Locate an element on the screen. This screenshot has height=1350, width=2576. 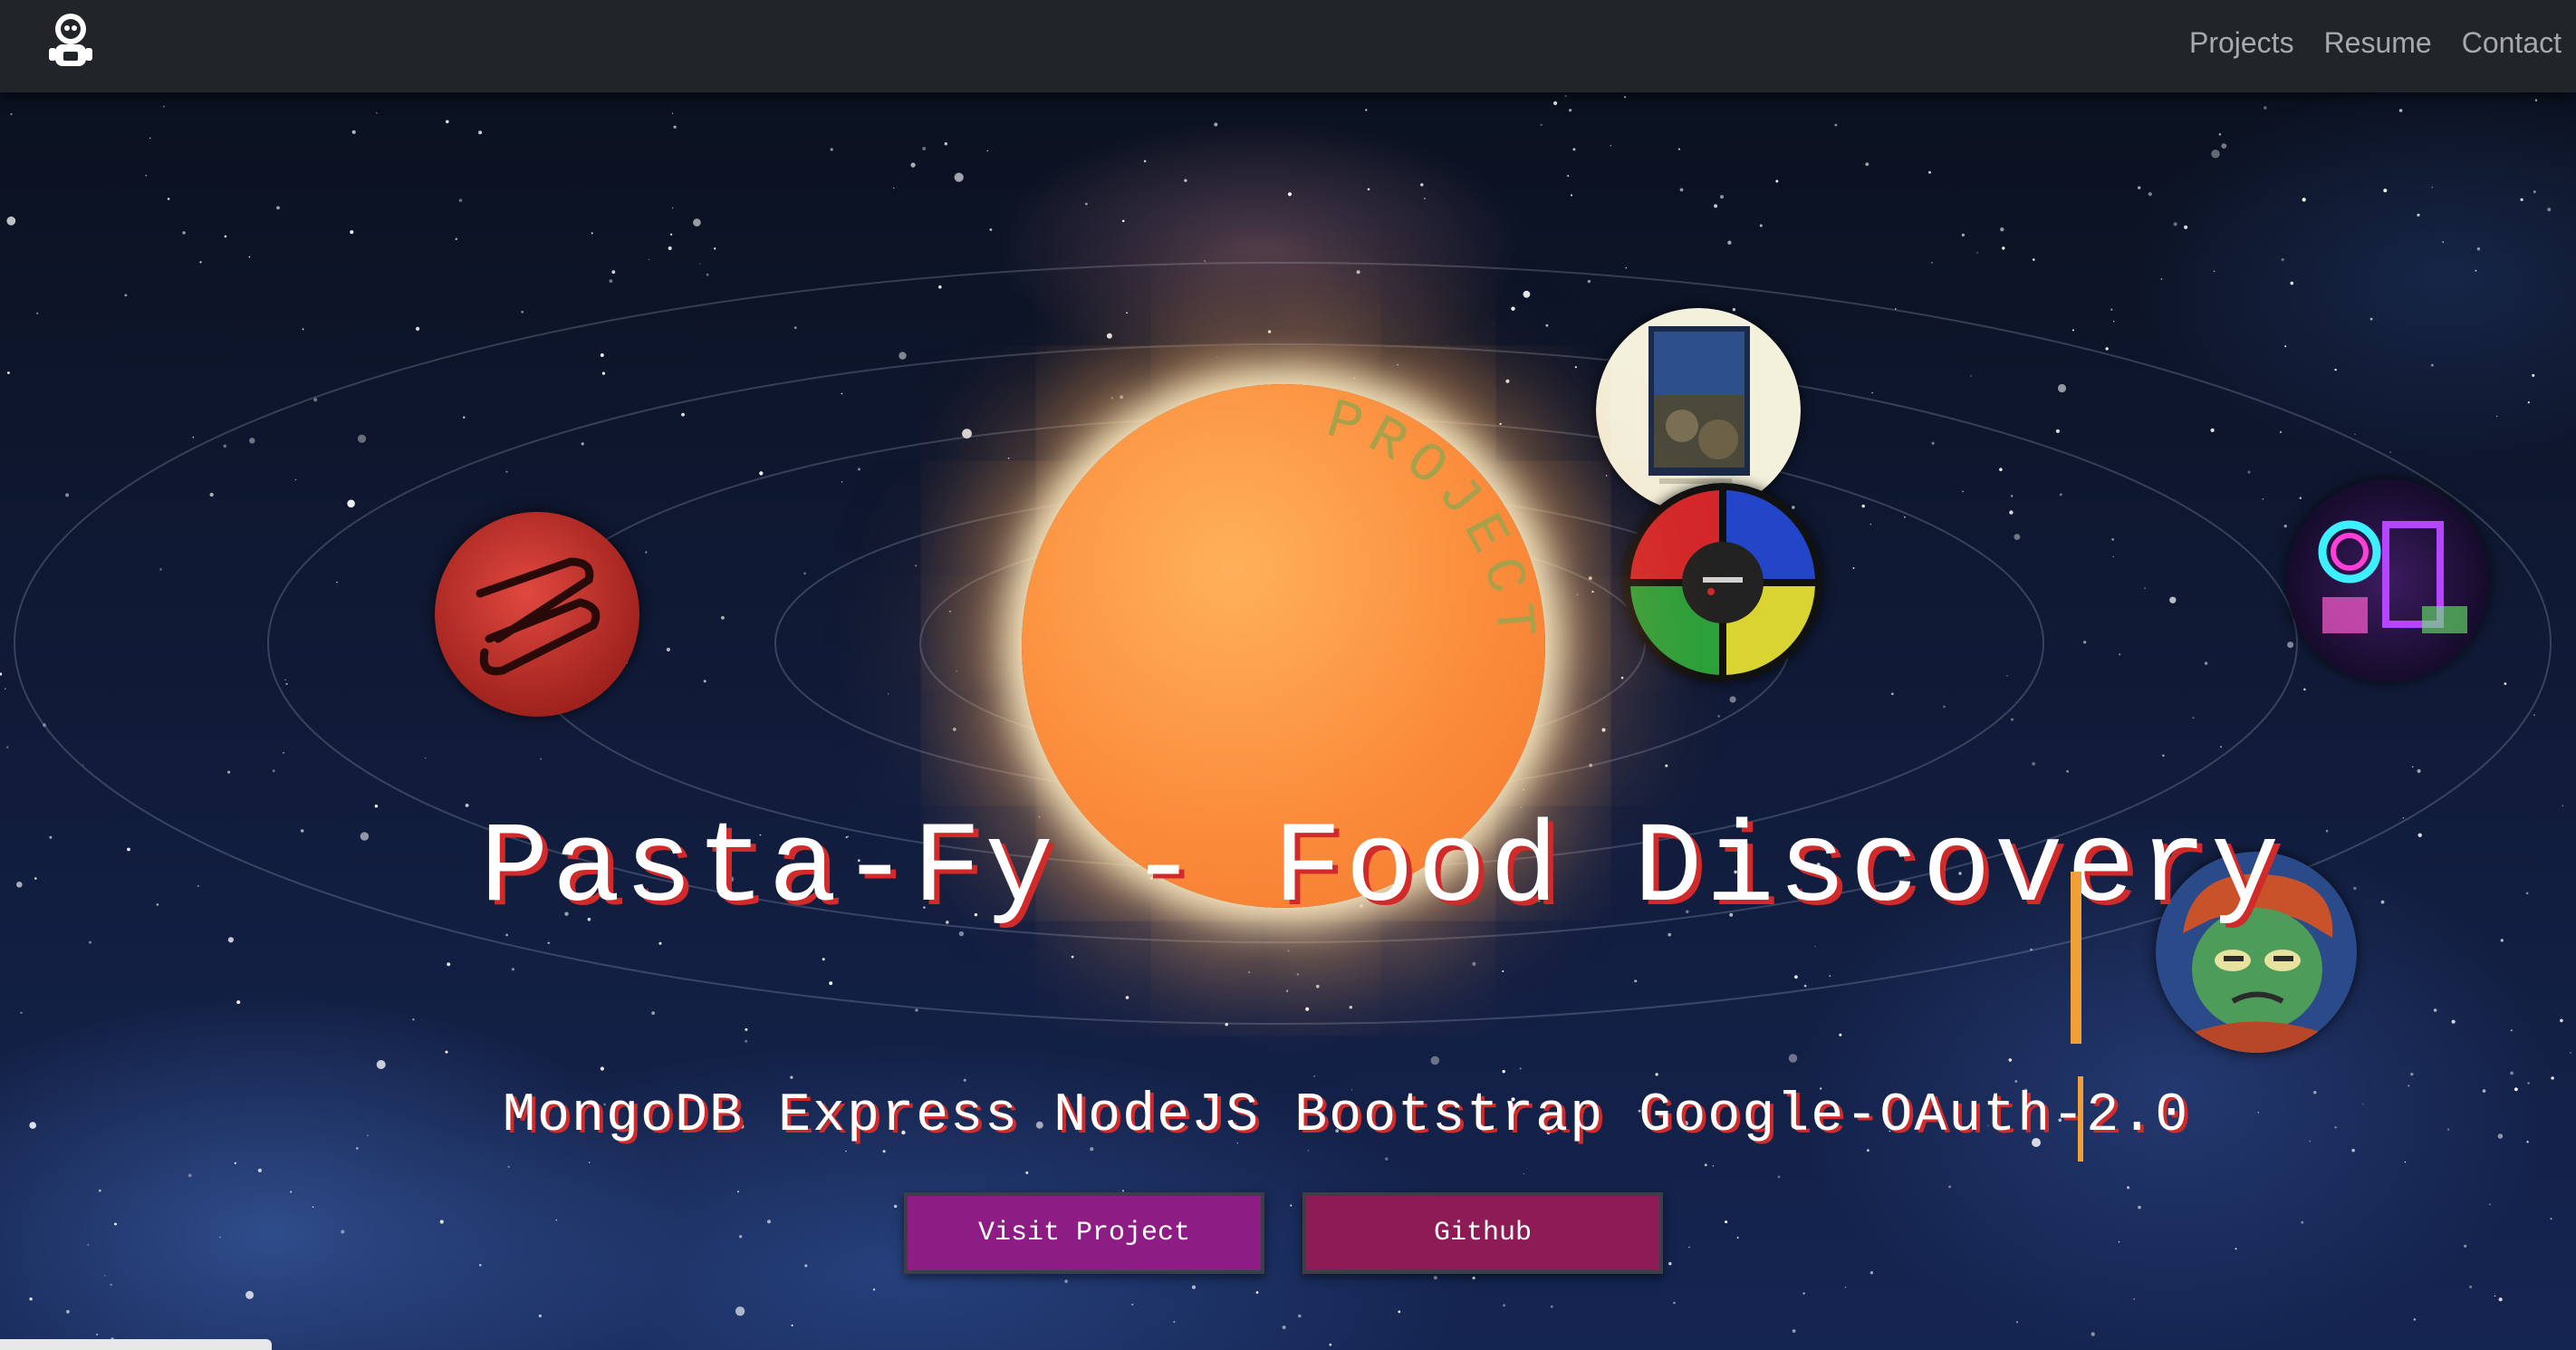
red-logo-planet-icon is located at coordinates (537, 614).